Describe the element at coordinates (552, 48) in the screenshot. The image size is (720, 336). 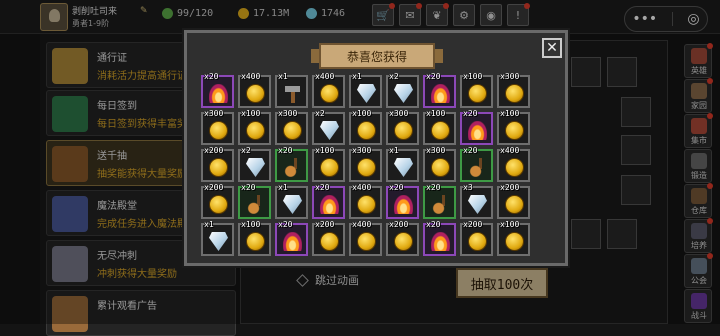
I see `close-button: ✕` at that location.